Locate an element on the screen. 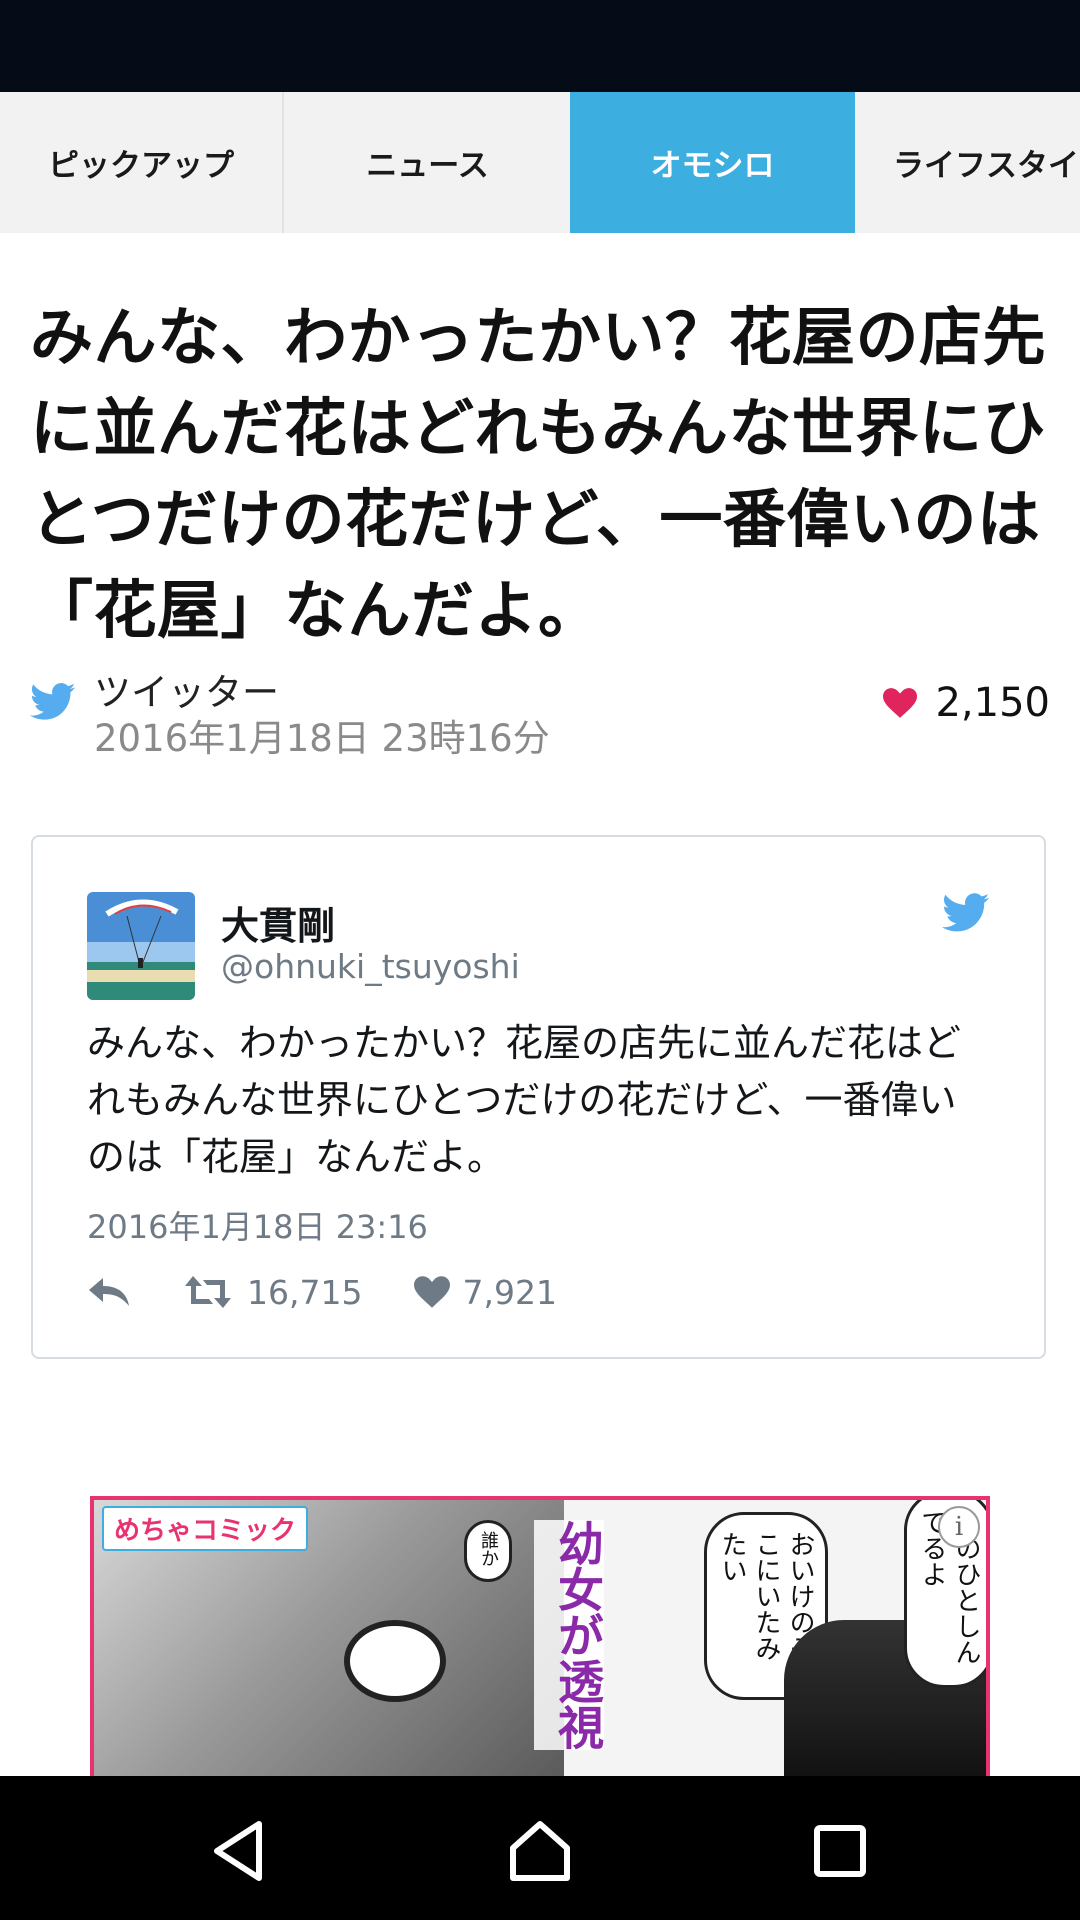 This screenshot has width=1080, height=1920. article-meta: ツイッター 2016年1月18日 23時16分 2,150 is located at coordinates (540, 711).